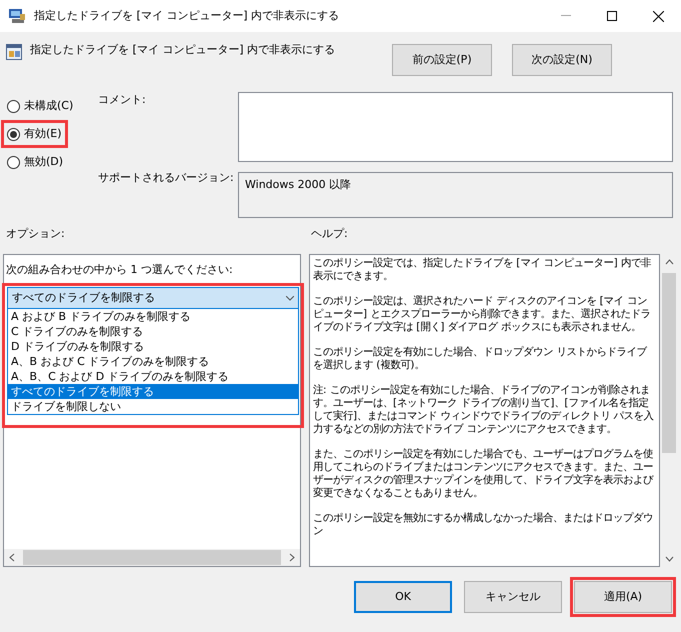 The width and height of the screenshot is (681, 632). What do you see at coordinates (34, 134) in the screenshot?
I see `radio-option: 有効(E)` at bounding box center [34, 134].